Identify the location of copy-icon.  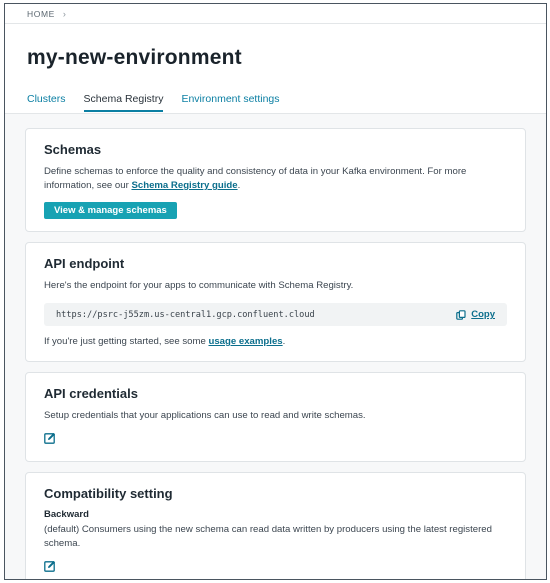
(461, 314).